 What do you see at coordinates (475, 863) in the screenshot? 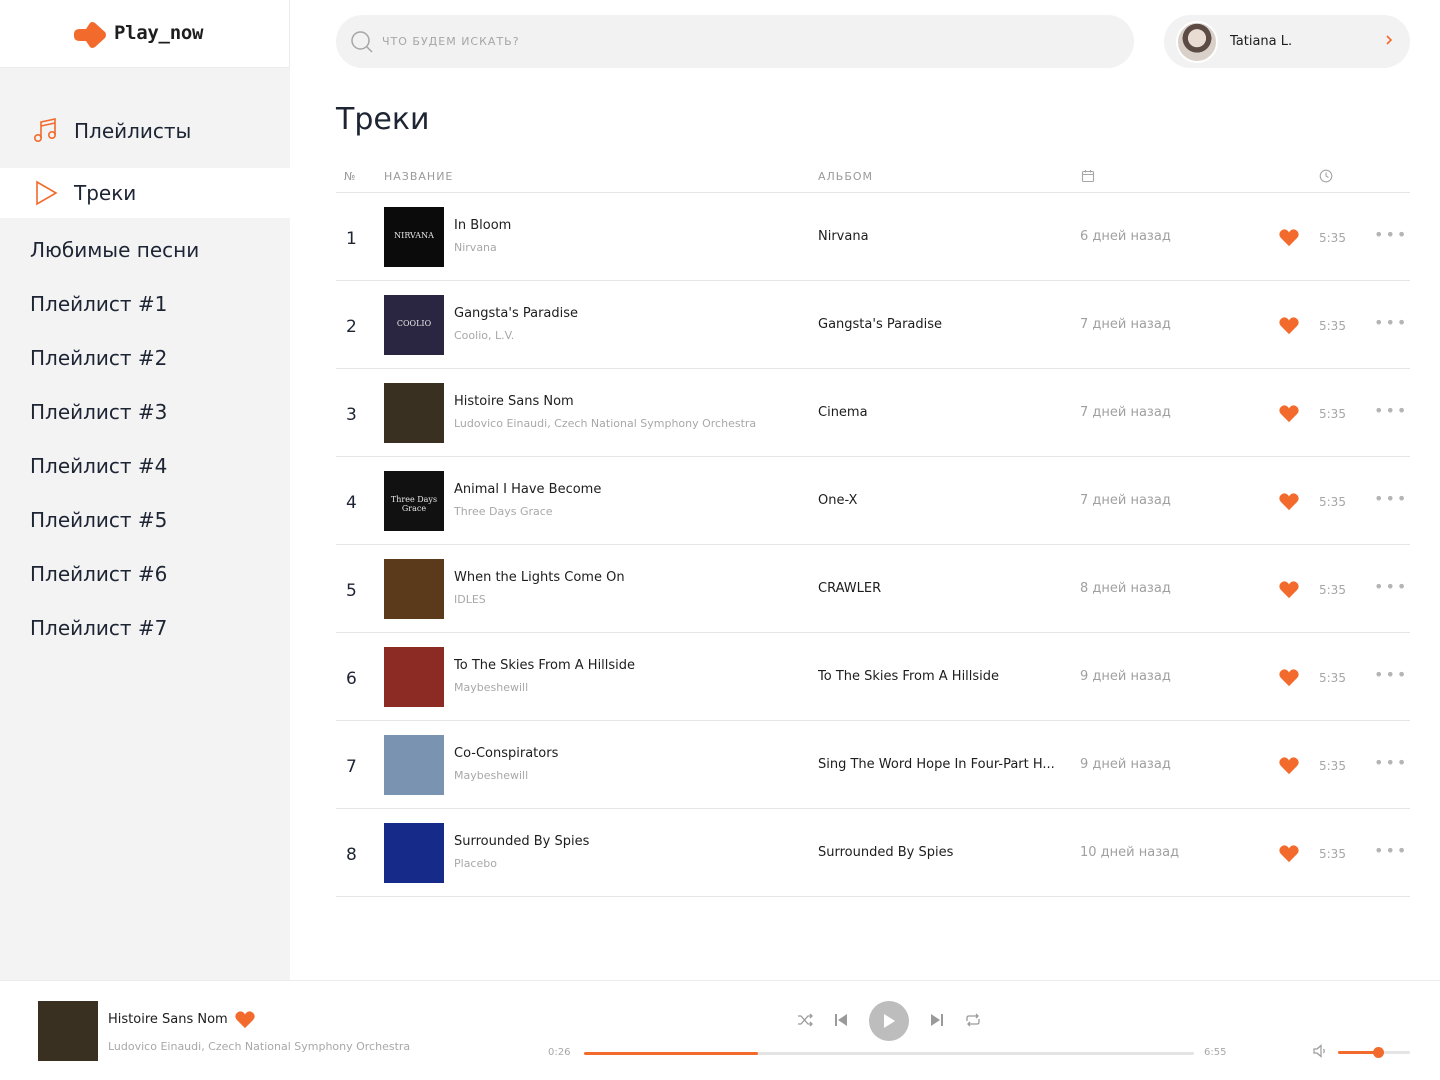
I see `track-artist: Placebo` at bounding box center [475, 863].